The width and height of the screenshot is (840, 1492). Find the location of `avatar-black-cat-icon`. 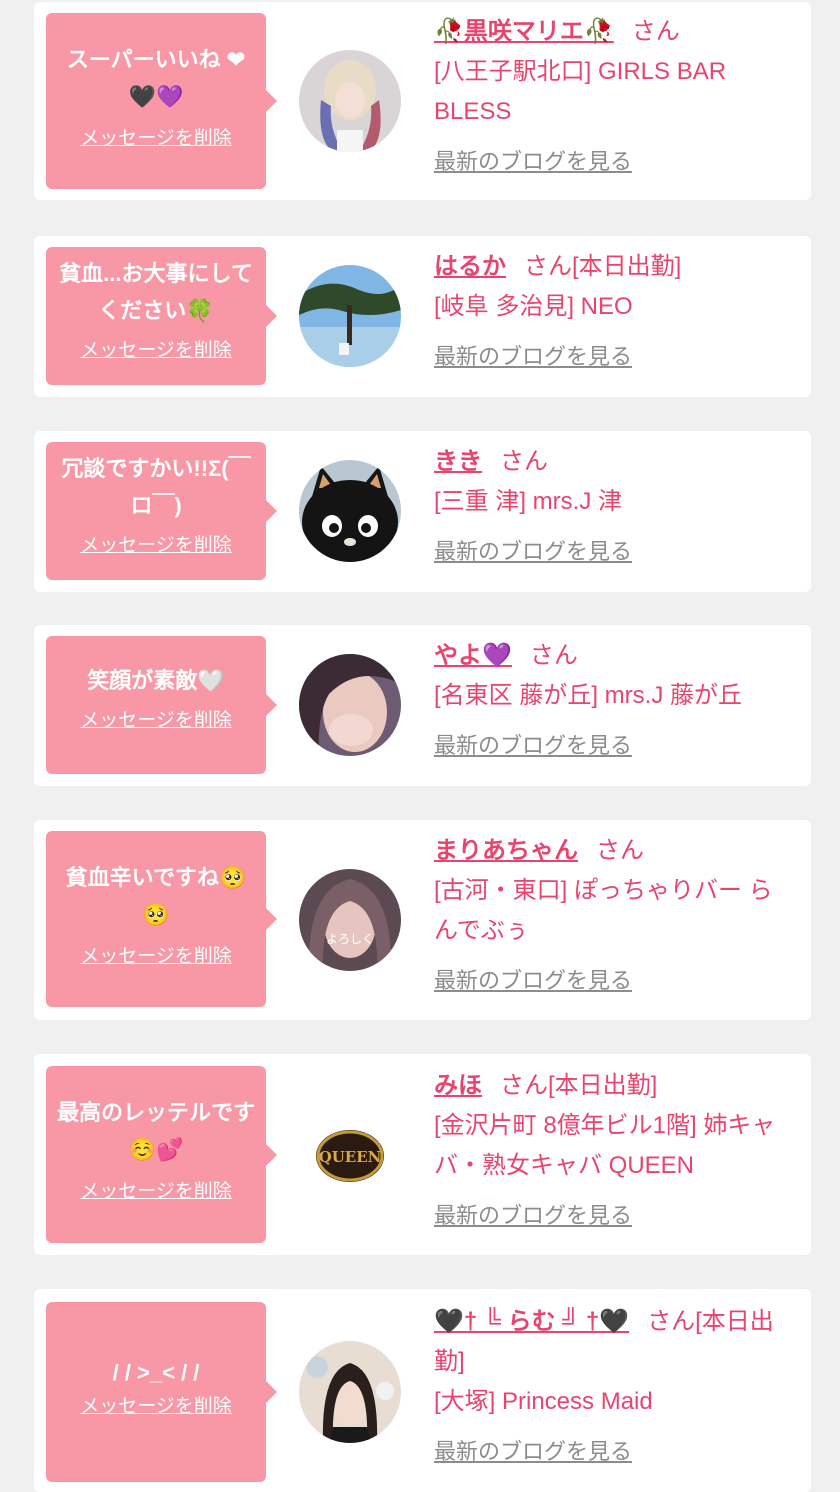

avatar-black-cat-icon is located at coordinates (350, 511).